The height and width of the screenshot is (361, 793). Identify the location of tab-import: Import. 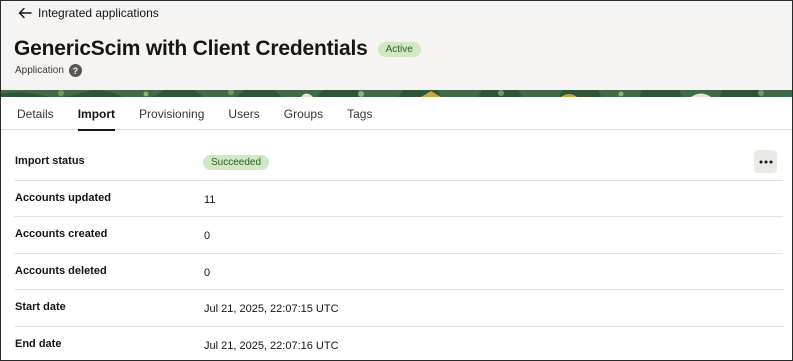
(96, 114).